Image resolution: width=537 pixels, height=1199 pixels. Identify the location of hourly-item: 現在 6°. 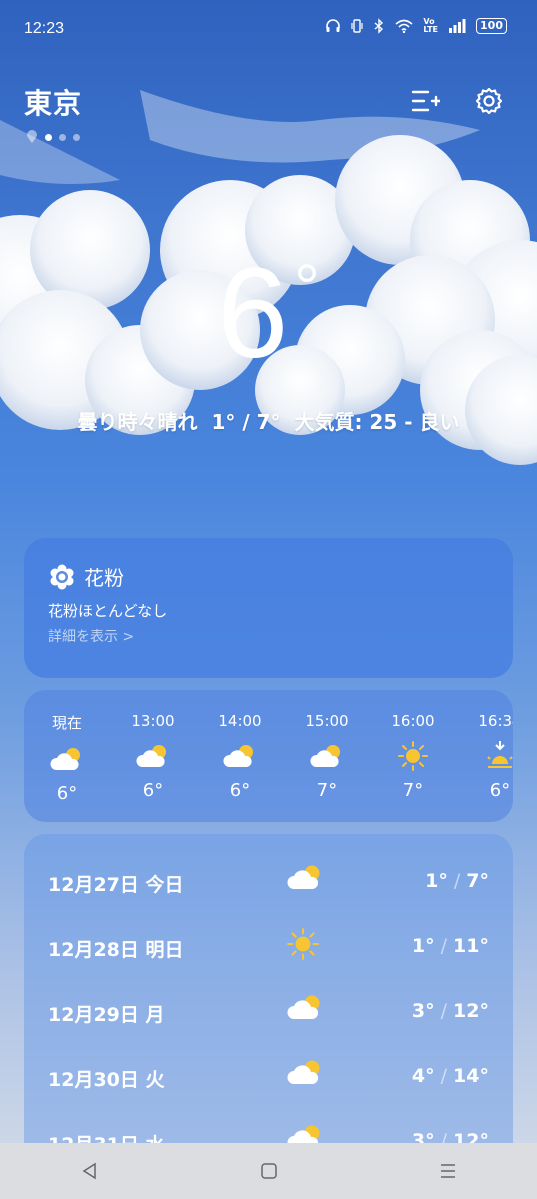
(67, 758).